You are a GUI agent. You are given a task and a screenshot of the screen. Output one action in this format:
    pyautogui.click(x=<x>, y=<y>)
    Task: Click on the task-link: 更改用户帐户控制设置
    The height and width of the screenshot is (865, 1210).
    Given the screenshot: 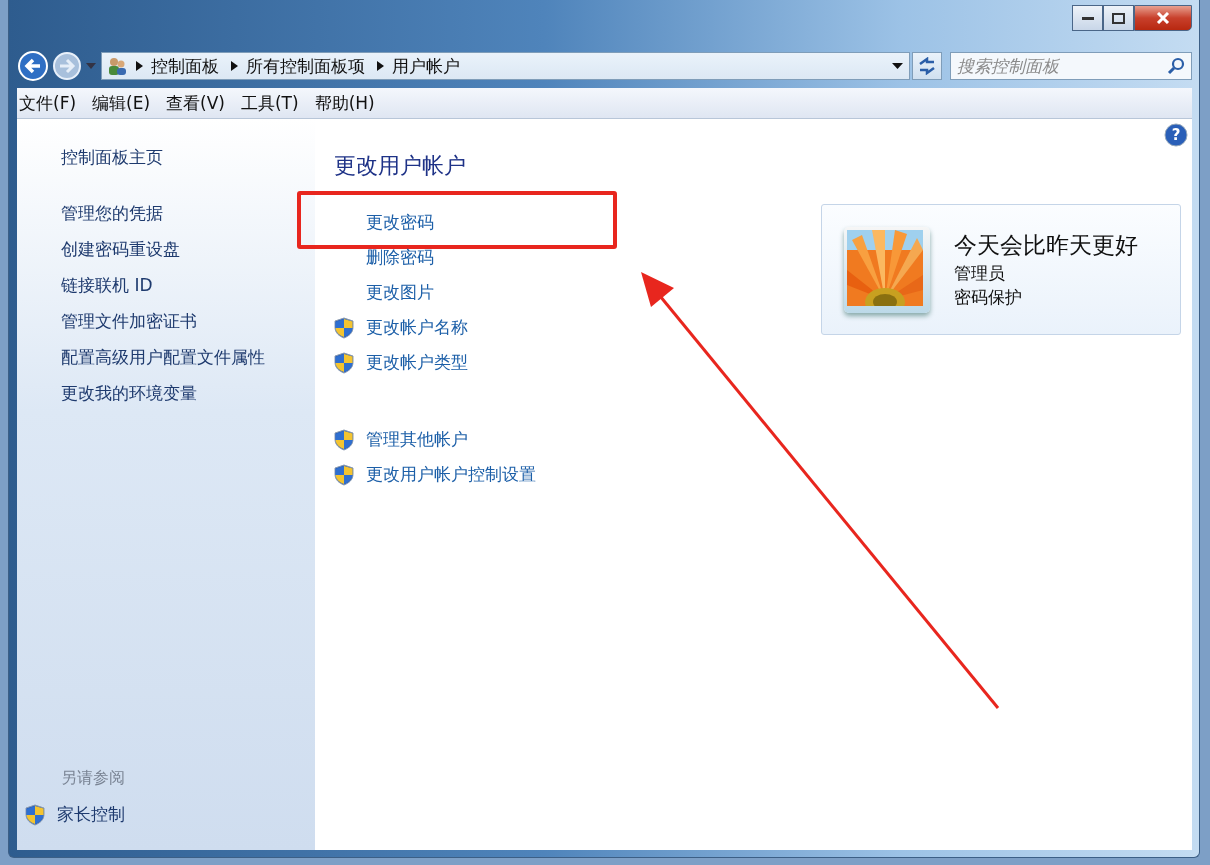 What is the action you would take?
    pyautogui.click(x=451, y=474)
    